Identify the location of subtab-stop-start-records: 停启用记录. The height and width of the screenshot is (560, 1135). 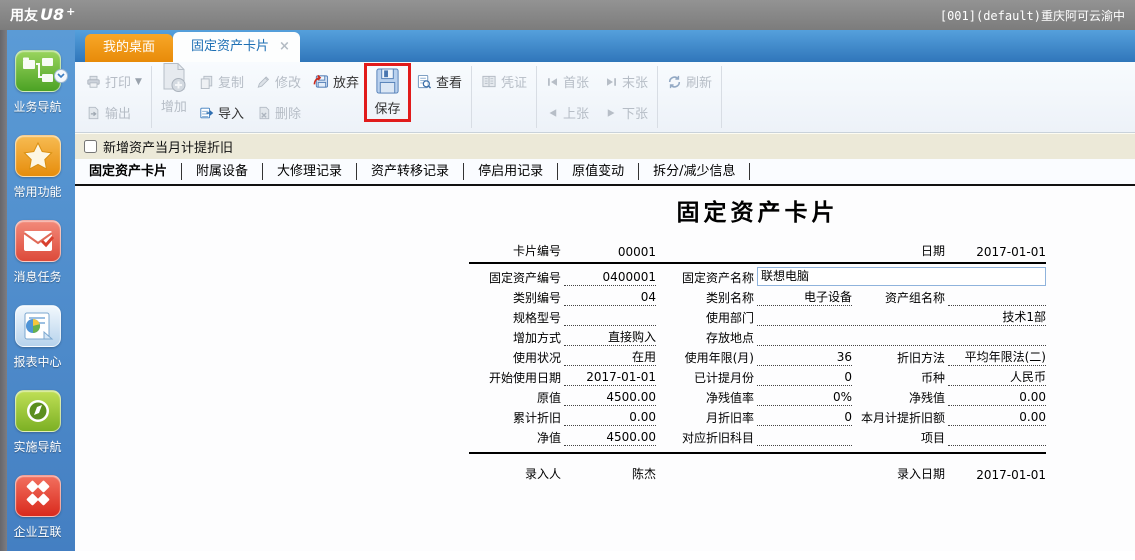
(510, 171).